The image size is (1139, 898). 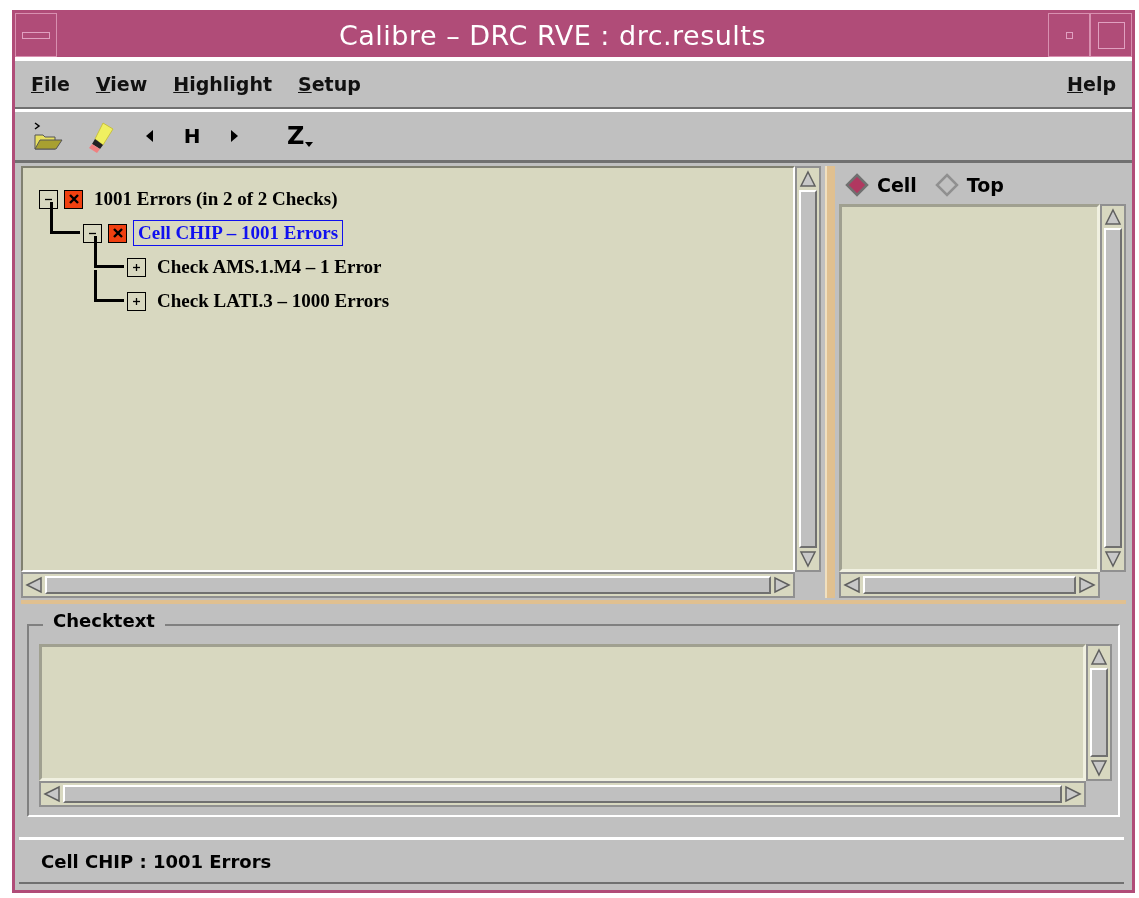 What do you see at coordinates (329, 84) in the screenshot?
I see `menu-item: Setup` at bounding box center [329, 84].